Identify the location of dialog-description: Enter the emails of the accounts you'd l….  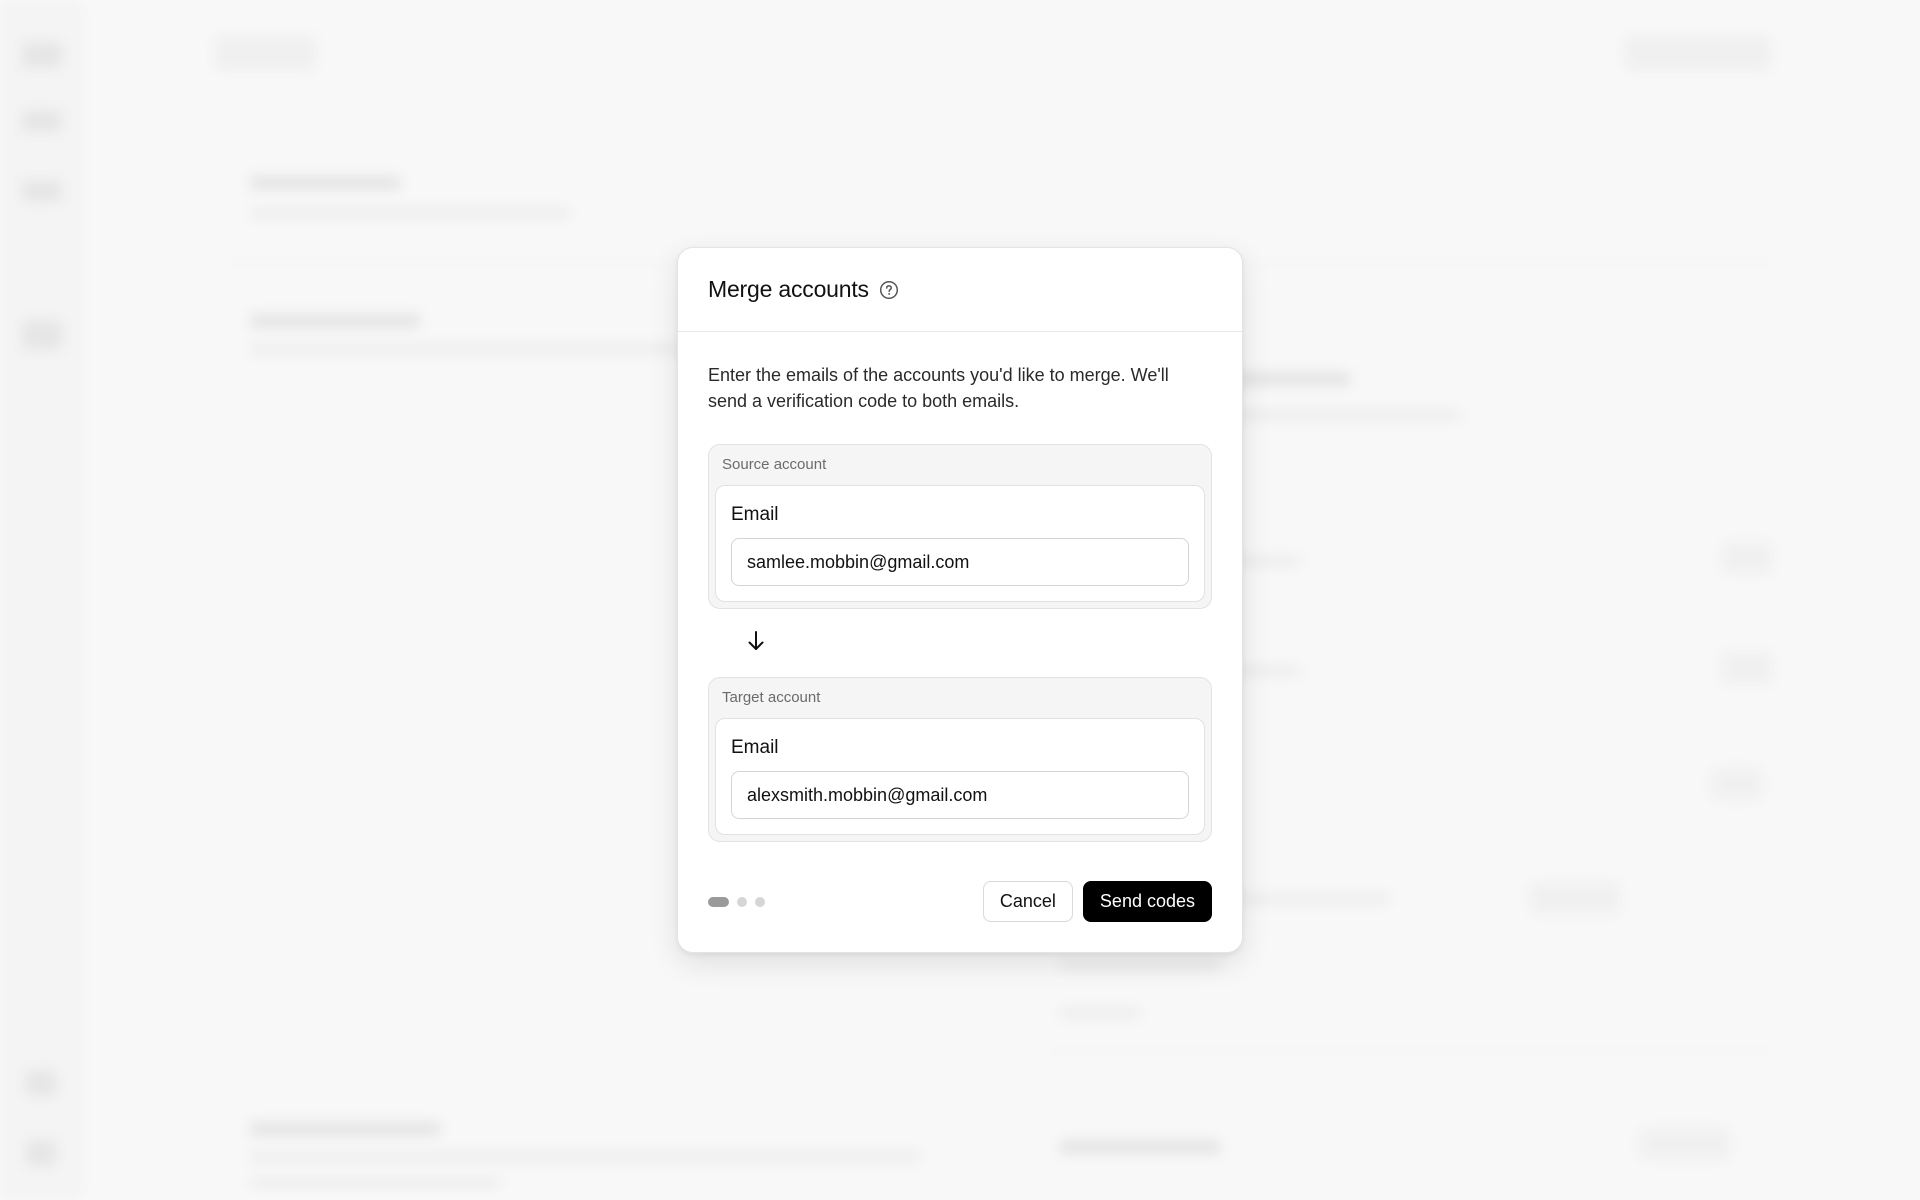
(938, 388).